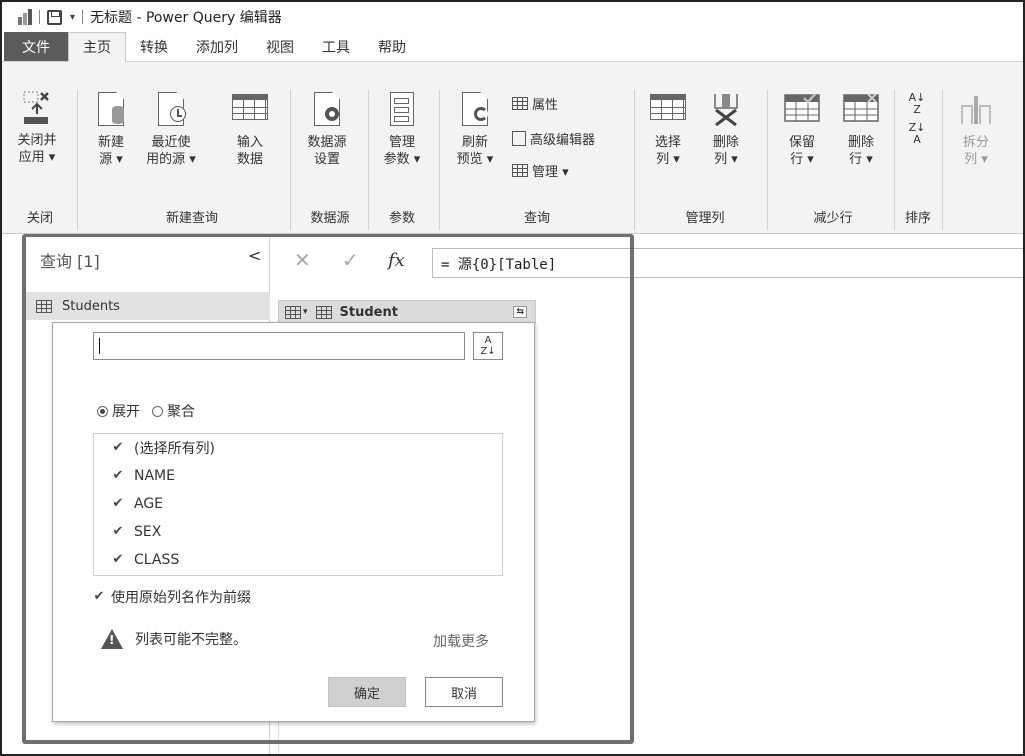  What do you see at coordinates (111, 109) in the screenshot?
I see `new-source-icon` at bounding box center [111, 109].